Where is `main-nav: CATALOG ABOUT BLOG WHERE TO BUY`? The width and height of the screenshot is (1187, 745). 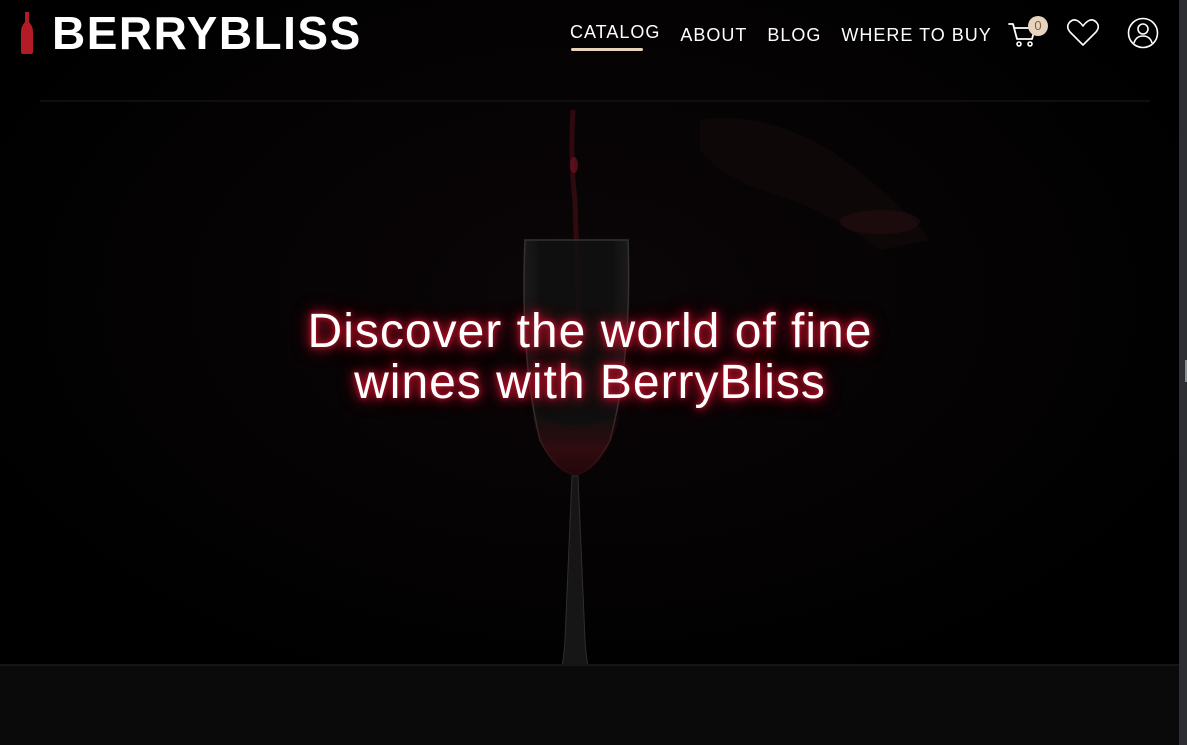 main-nav: CATALOG ABOUT BLOG WHERE TO BUY is located at coordinates (781, 35).